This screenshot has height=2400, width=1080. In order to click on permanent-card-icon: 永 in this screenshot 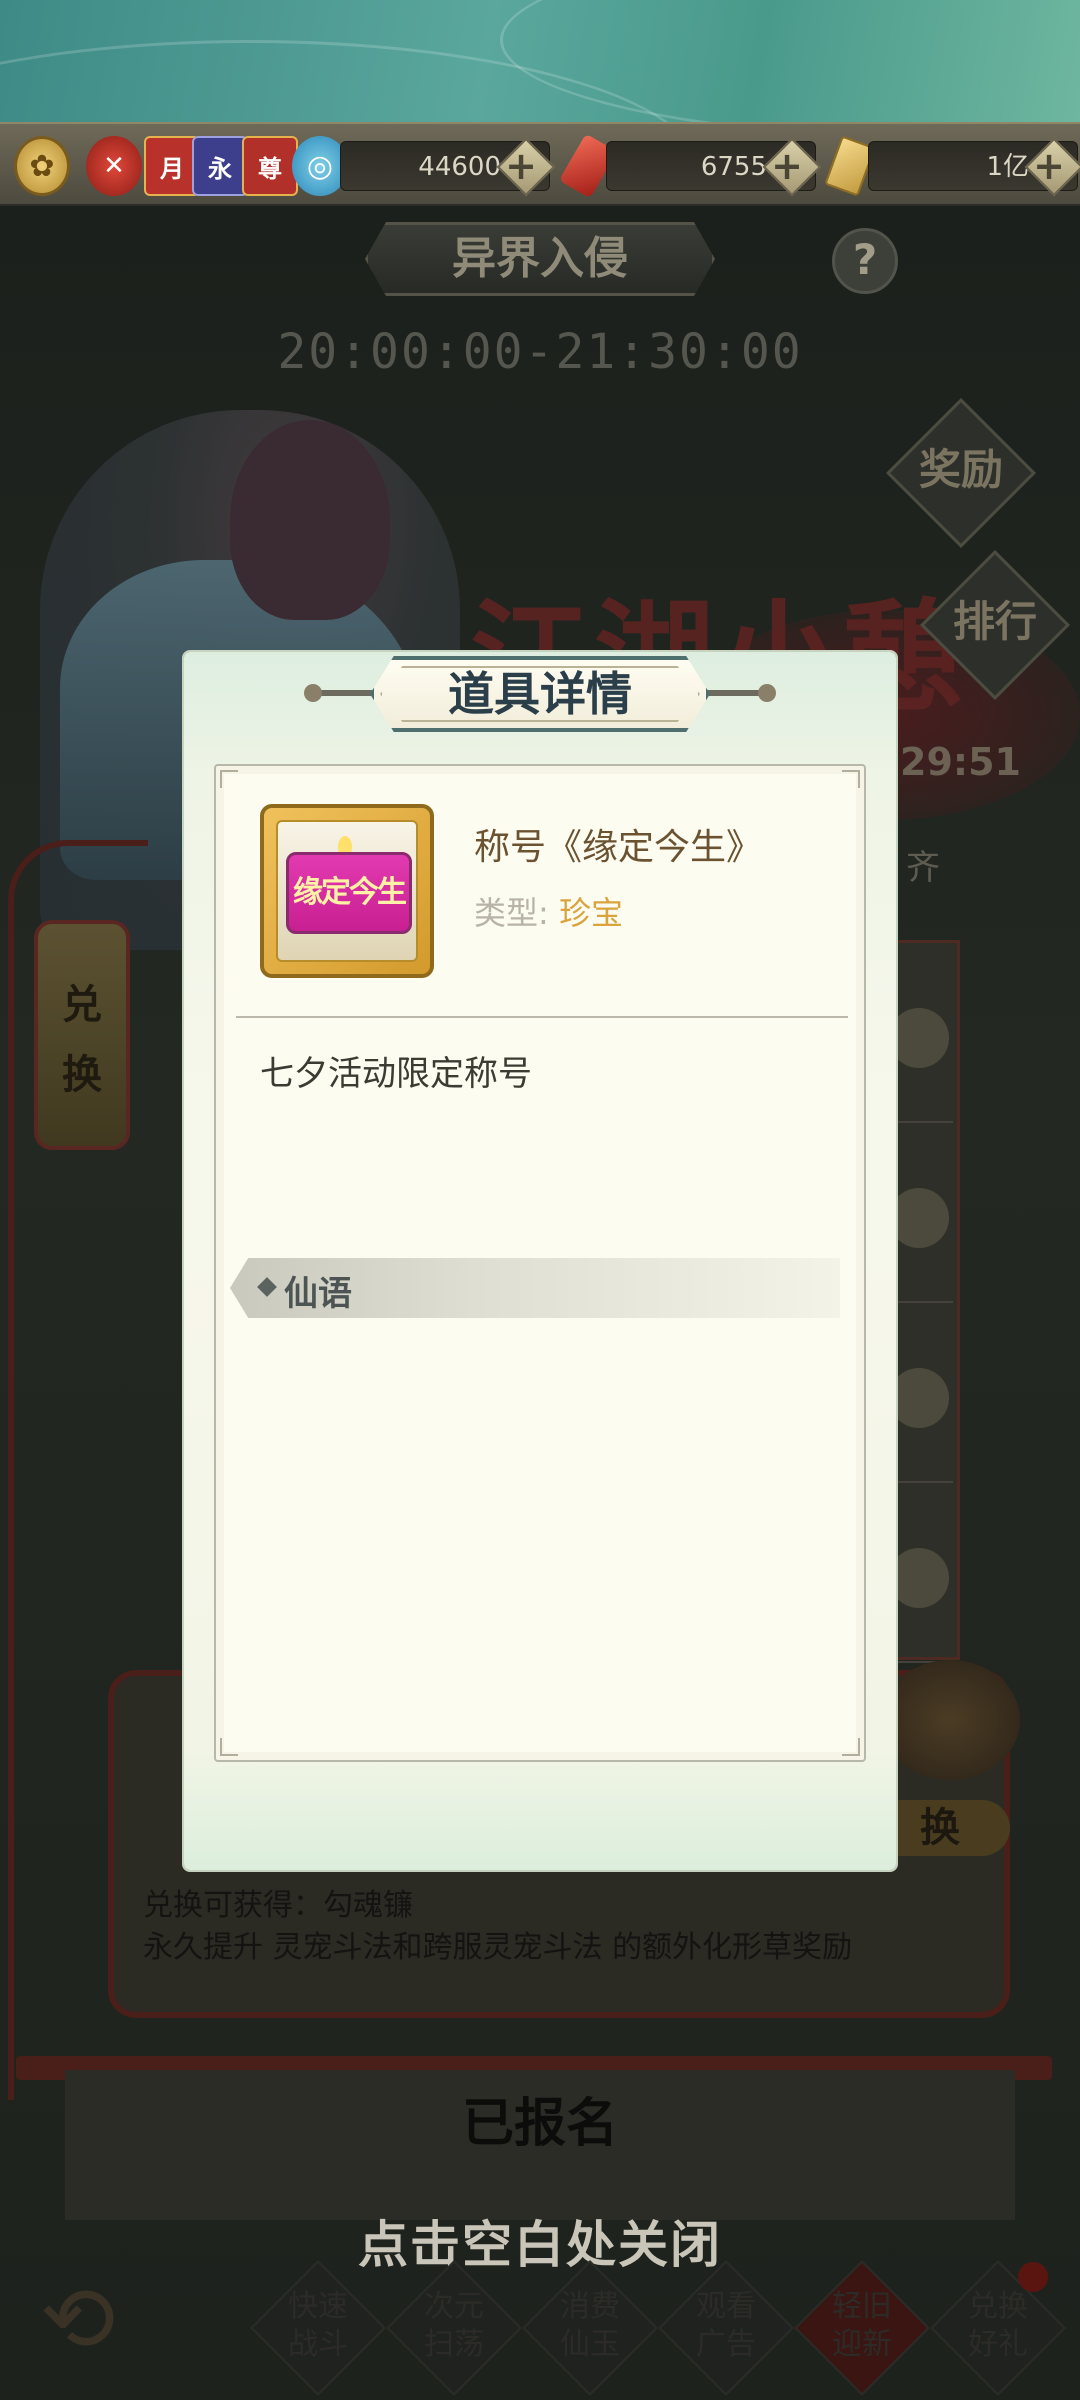, I will do `click(220, 166)`.